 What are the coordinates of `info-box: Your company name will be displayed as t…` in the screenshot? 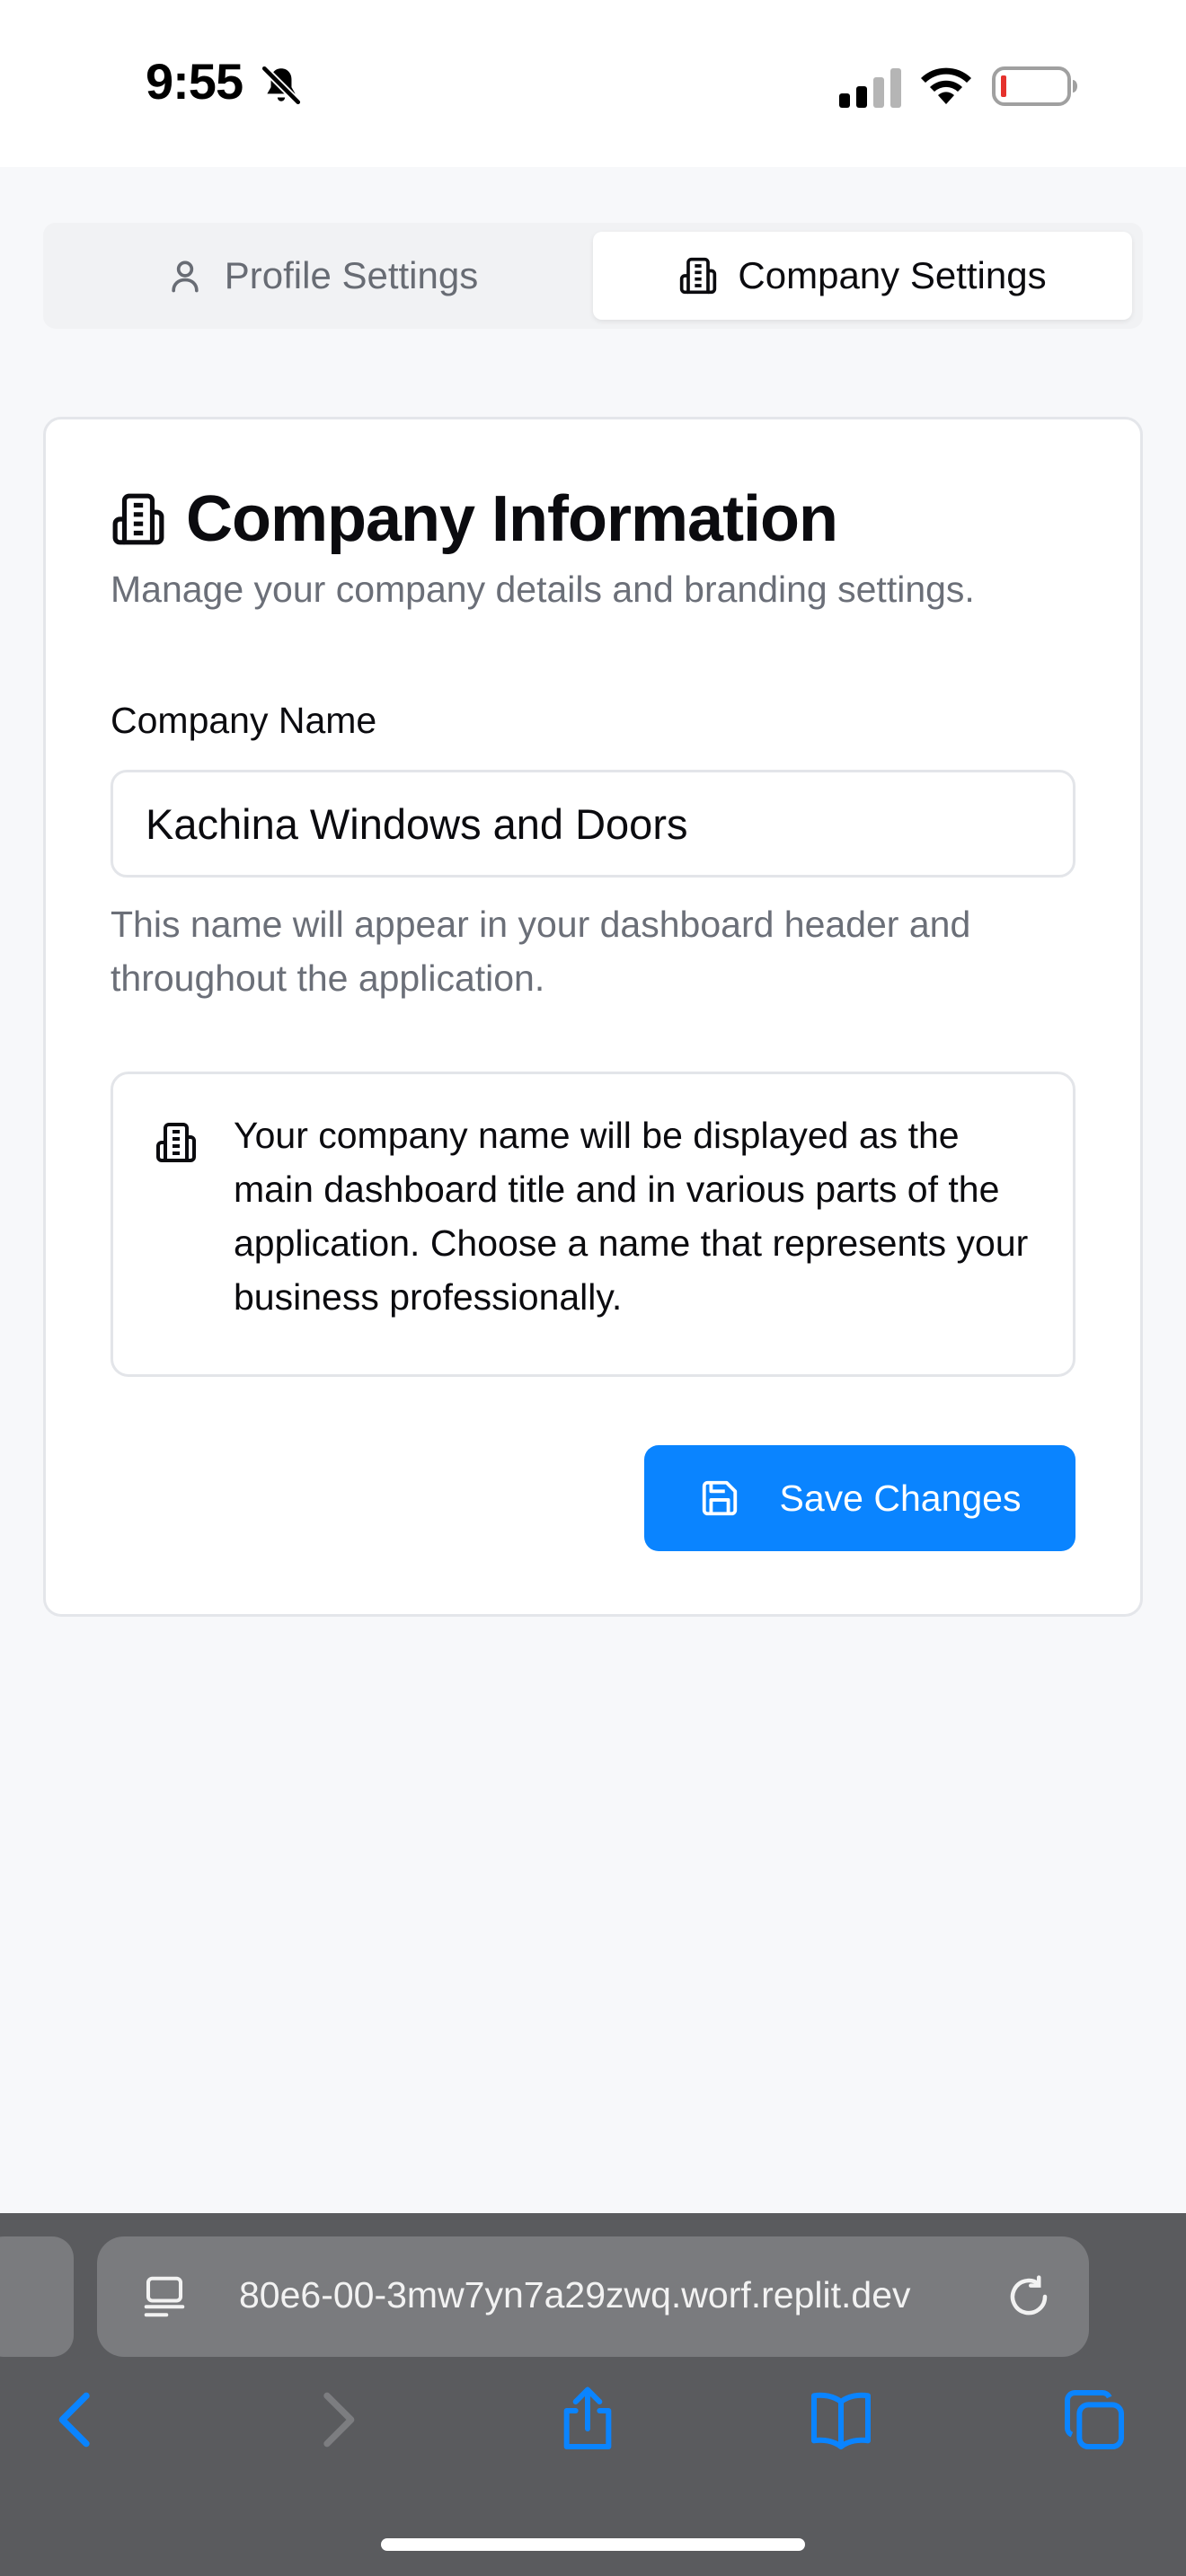 It's located at (593, 1224).